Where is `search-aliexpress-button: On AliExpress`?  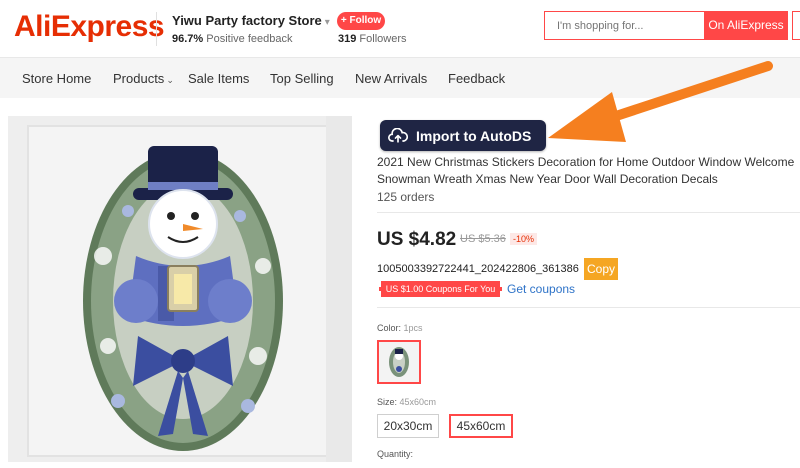 search-aliexpress-button: On AliExpress is located at coordinates (746, 25).